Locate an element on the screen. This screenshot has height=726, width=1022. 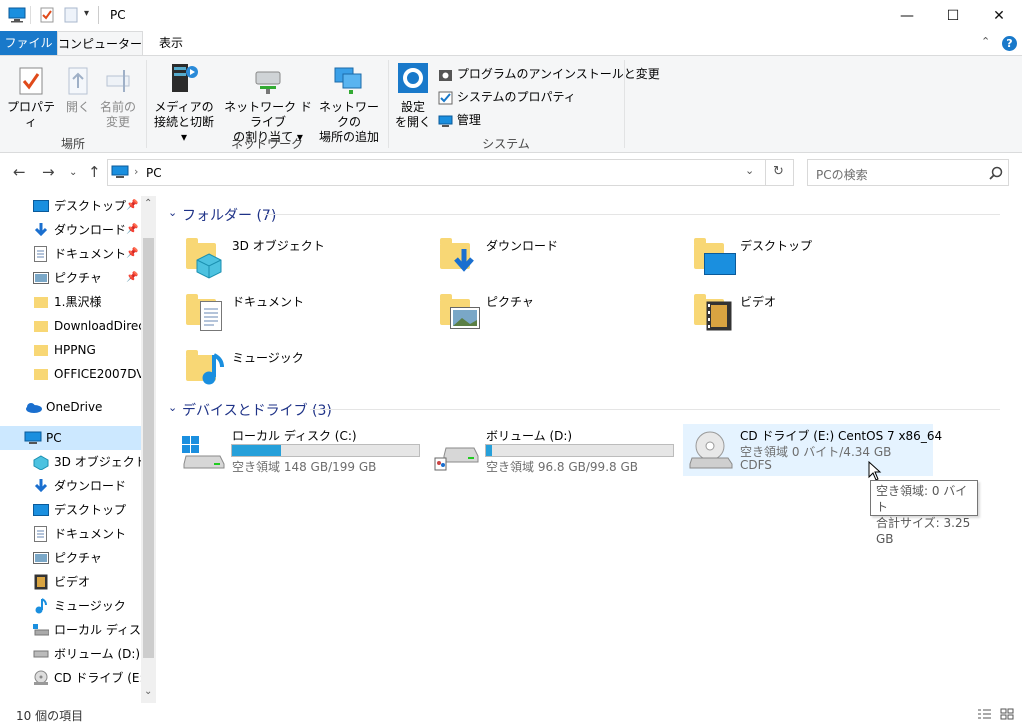
collapse-ribbon-icon: ⌃ is located at coordinates (985, 41).